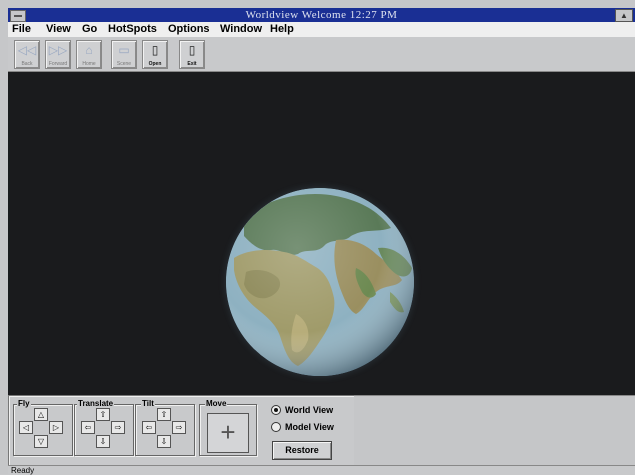 The width and height of the screenshot is (635, 475). What do you see at coordinates (624, 15) in the screenshot?
I see `maximize-icon: ▲` at bounding box center [624, 15].